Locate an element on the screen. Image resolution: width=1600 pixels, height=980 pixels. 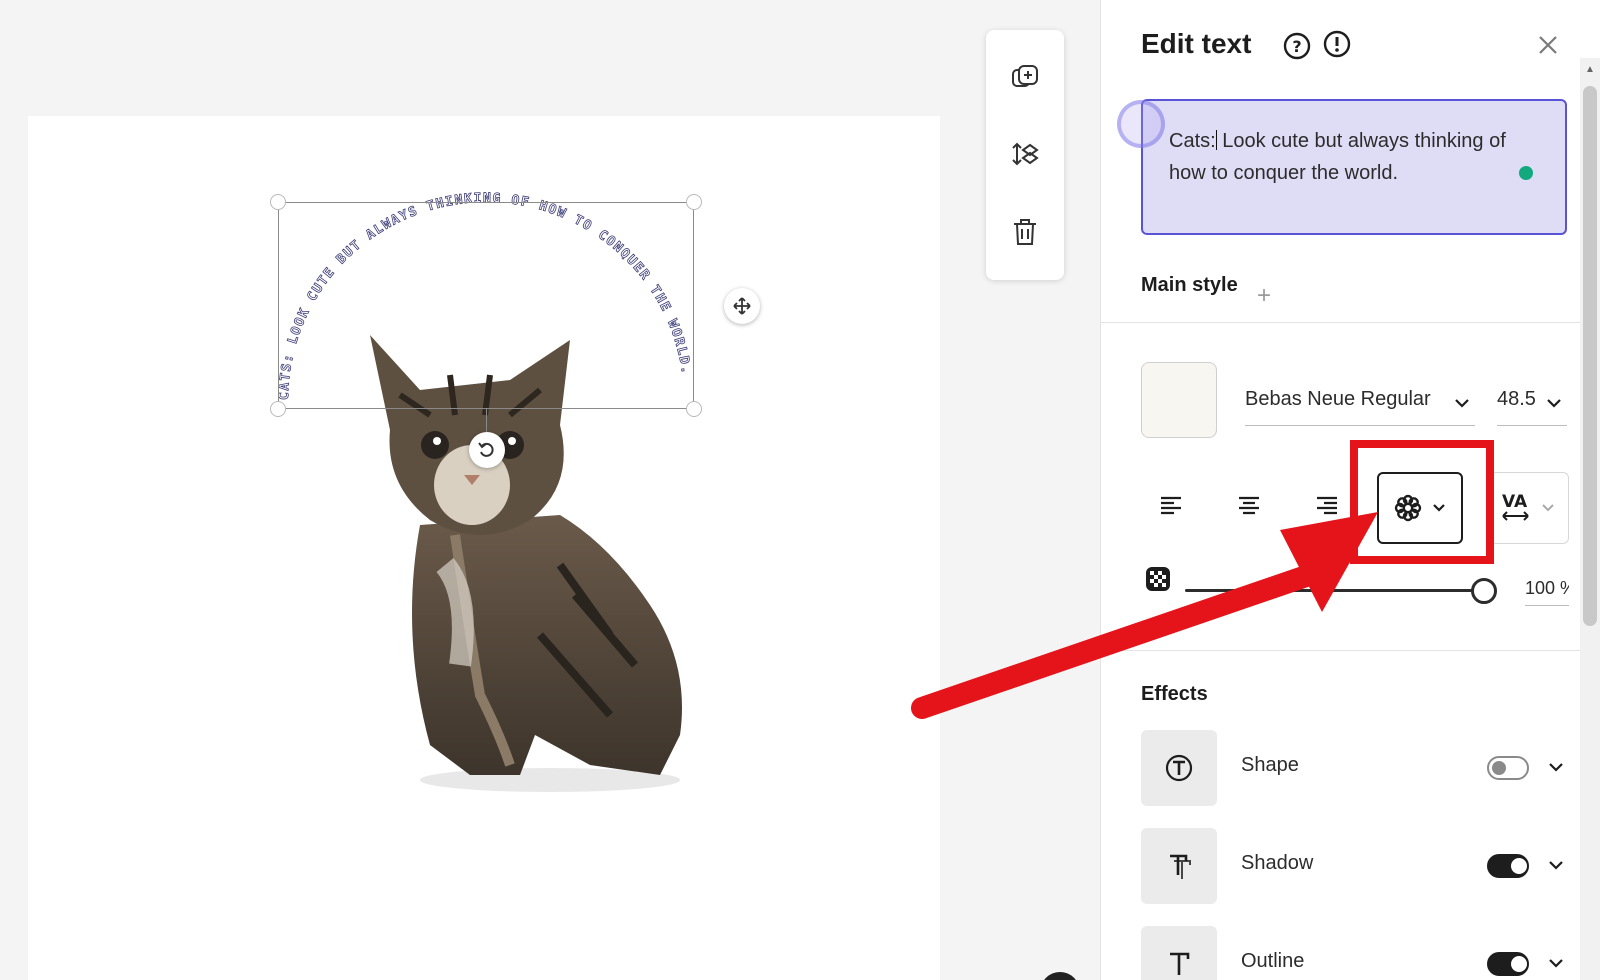
effect-row-outline: Outline is located at coordinates (1356, 953).